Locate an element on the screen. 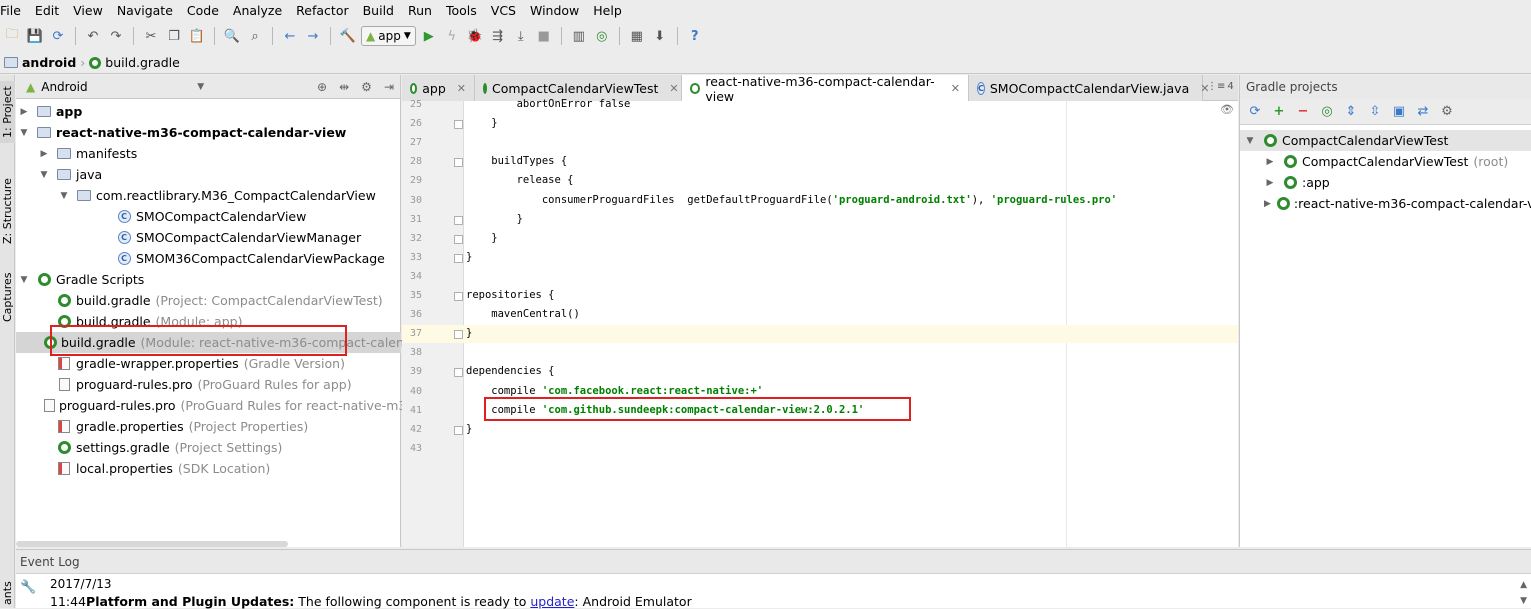 The image size is (1531, 609). collapse-all-icon: ⇳ is located at coordinates (1375, 112).